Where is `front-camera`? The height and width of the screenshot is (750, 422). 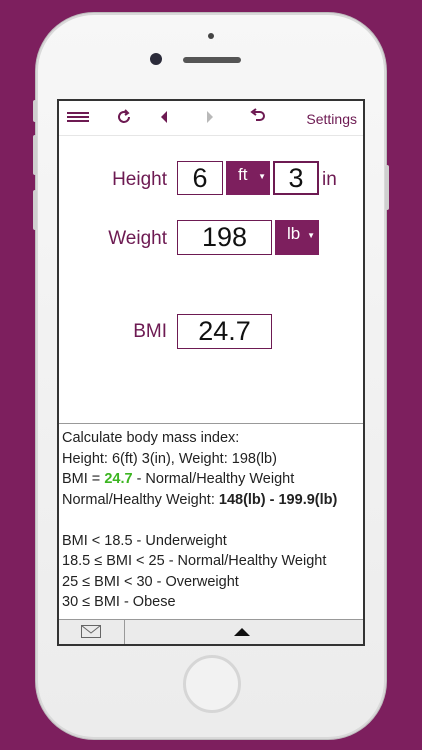
front-camera is located at coordinates (156, 59).